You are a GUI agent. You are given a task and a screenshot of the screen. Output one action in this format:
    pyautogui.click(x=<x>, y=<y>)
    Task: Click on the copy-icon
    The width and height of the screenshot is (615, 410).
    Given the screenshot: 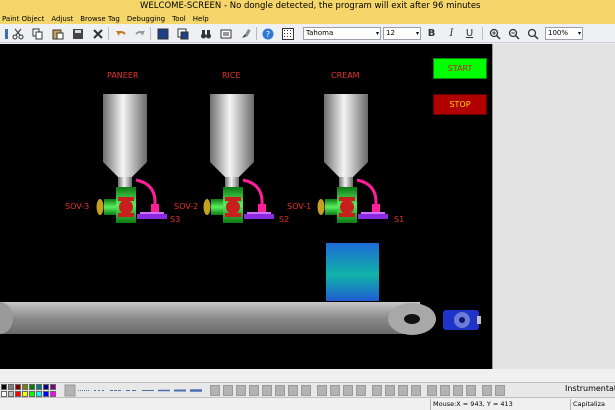 What is the action you would take?
    pyautogui.click(x=37, y=33)
    